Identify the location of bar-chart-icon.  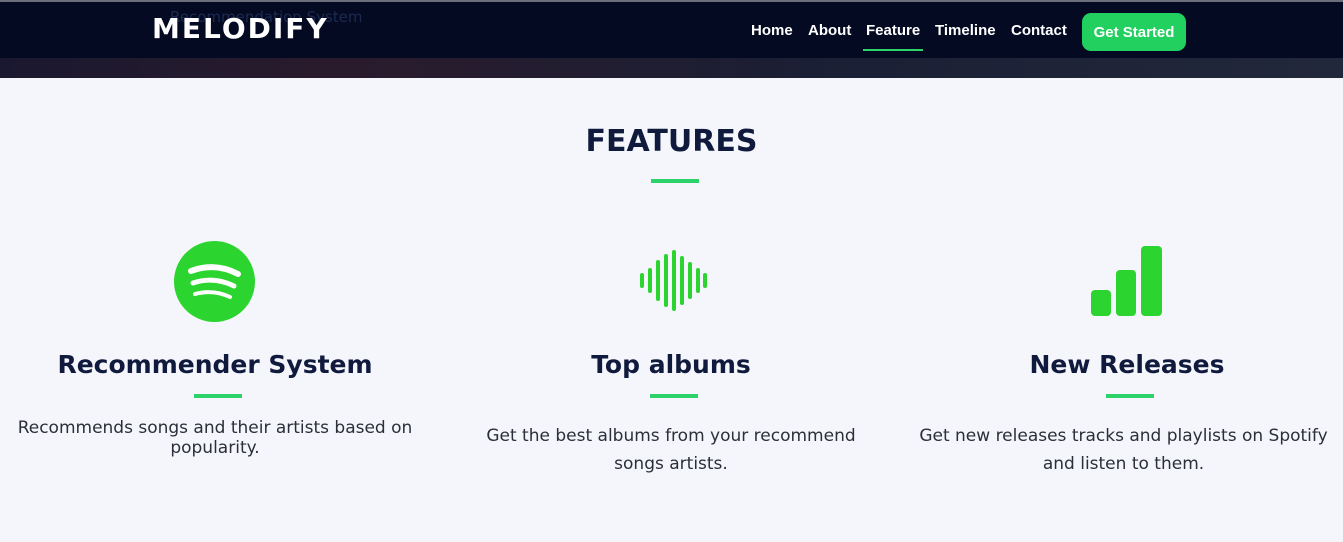
(1126, 281).